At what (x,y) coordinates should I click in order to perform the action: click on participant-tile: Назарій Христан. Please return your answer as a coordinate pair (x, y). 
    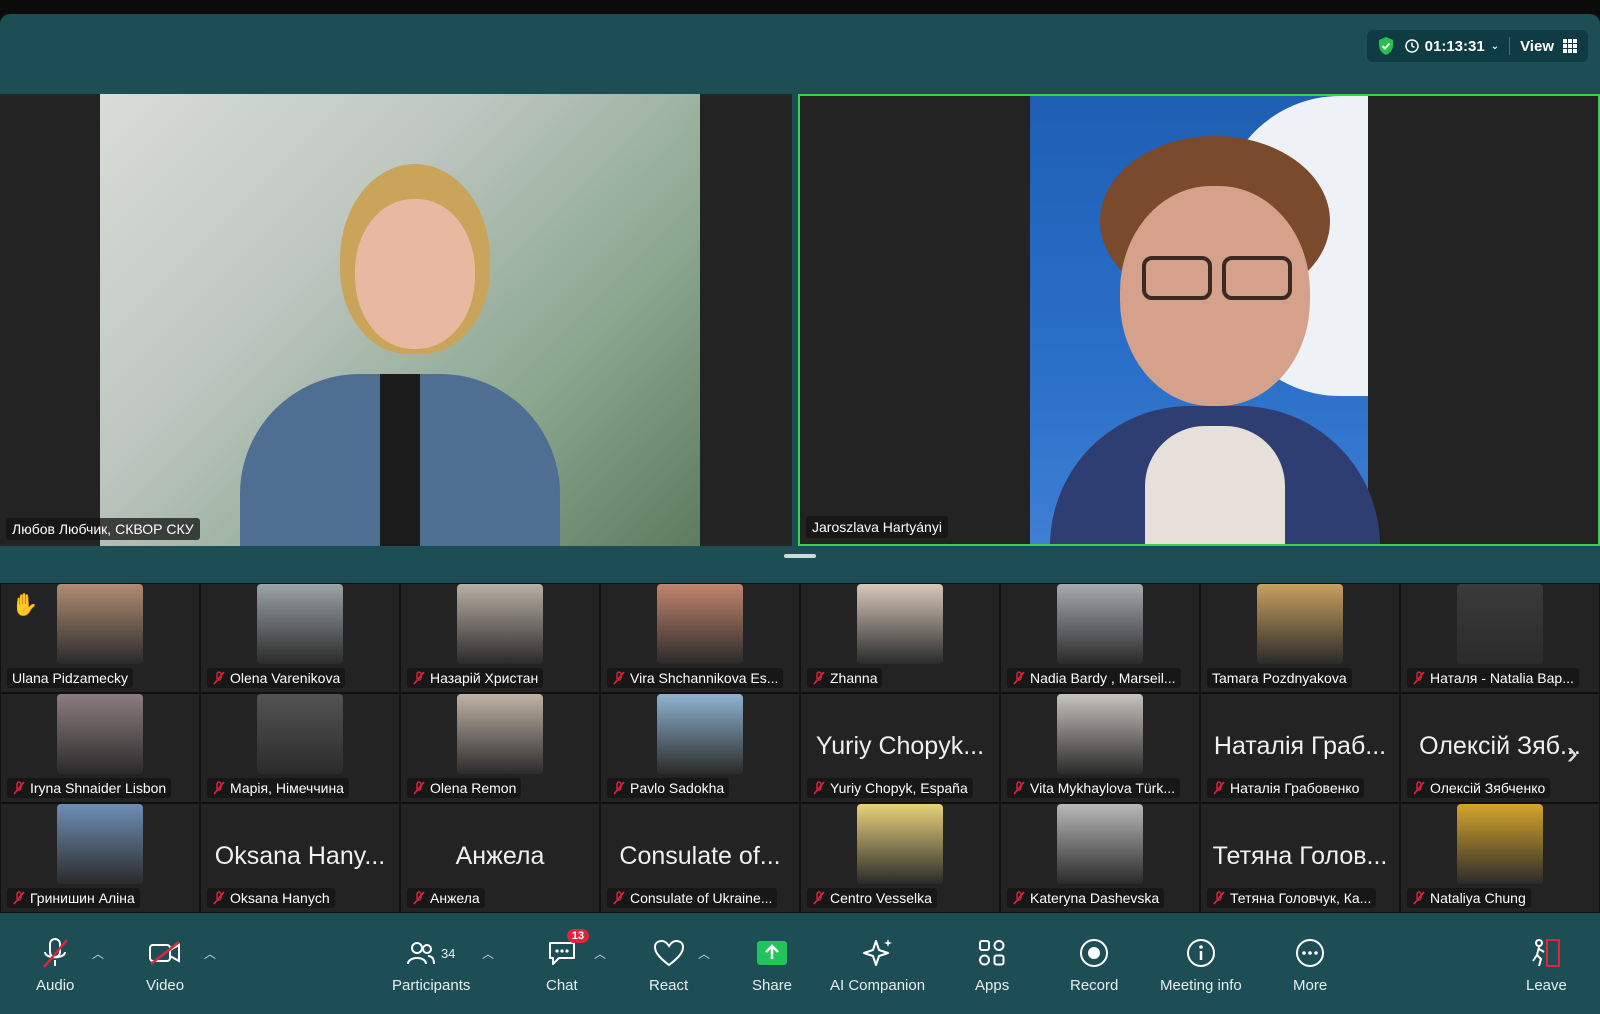
    Looking at the image, I should click on (500, 638).